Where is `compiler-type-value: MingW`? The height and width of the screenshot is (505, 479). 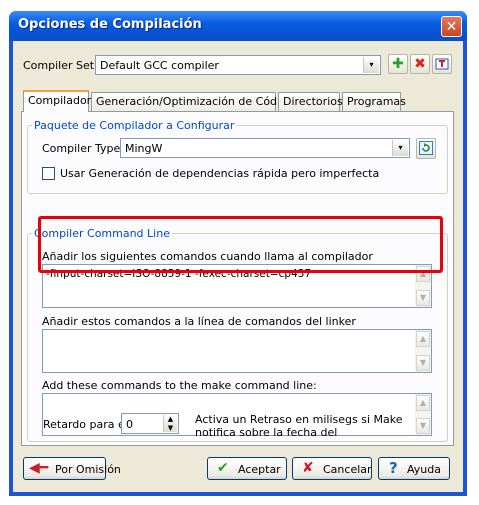
compiler-type-value: MingW is located at coordinates (144, 148).